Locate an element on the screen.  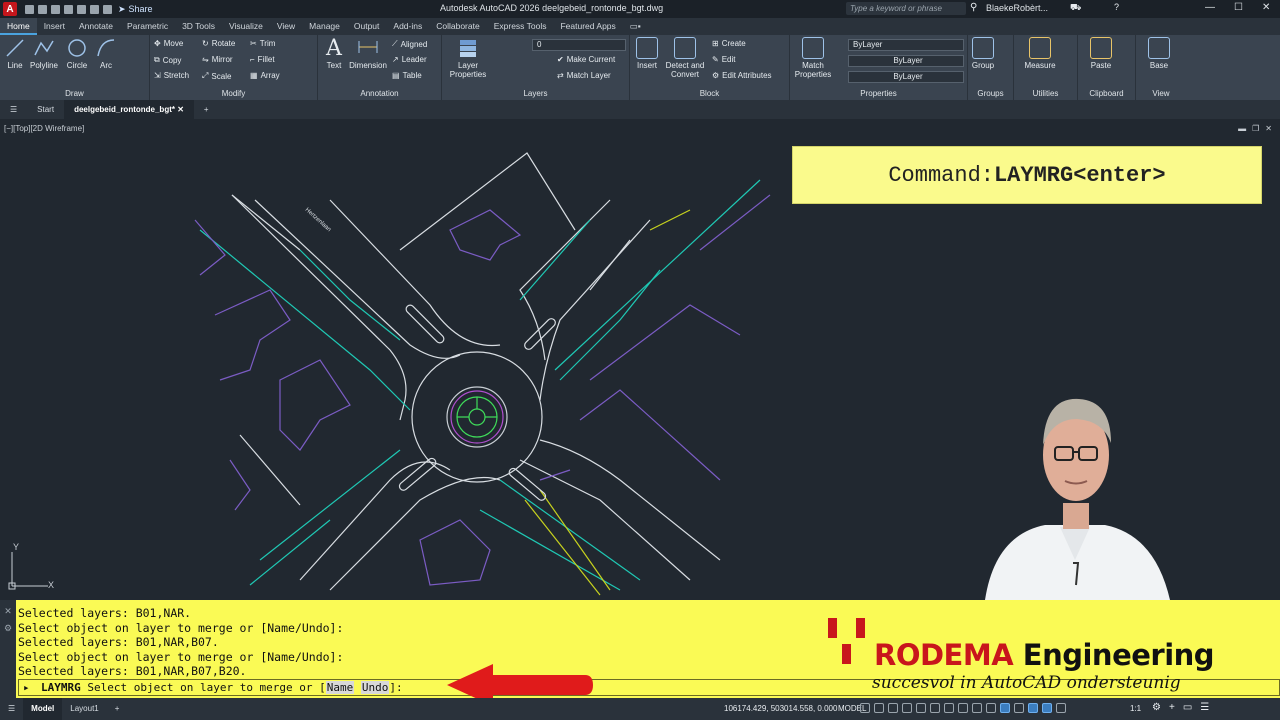
tab-output: Output is located at coordinates (367, 26).